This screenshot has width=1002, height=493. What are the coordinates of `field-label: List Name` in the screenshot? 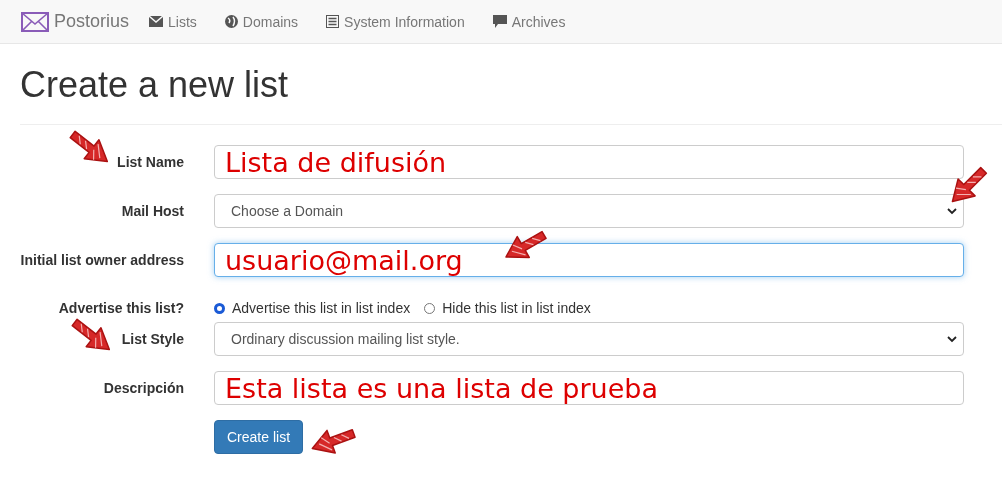 It's located at (150, 162).